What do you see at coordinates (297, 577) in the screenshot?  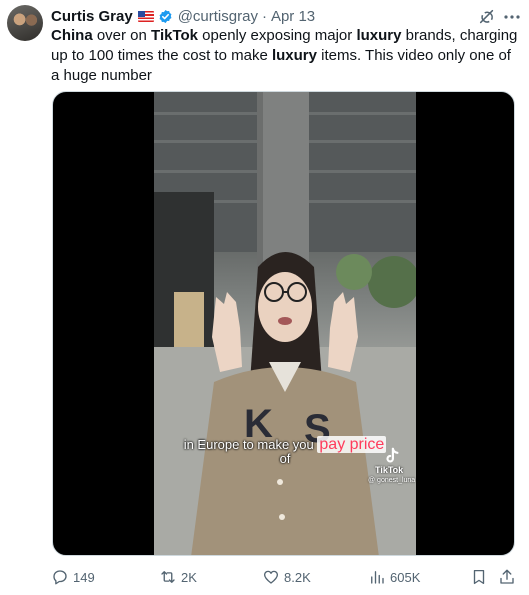 I see `like-count: 8.2K` at bounding box center [297, 577].